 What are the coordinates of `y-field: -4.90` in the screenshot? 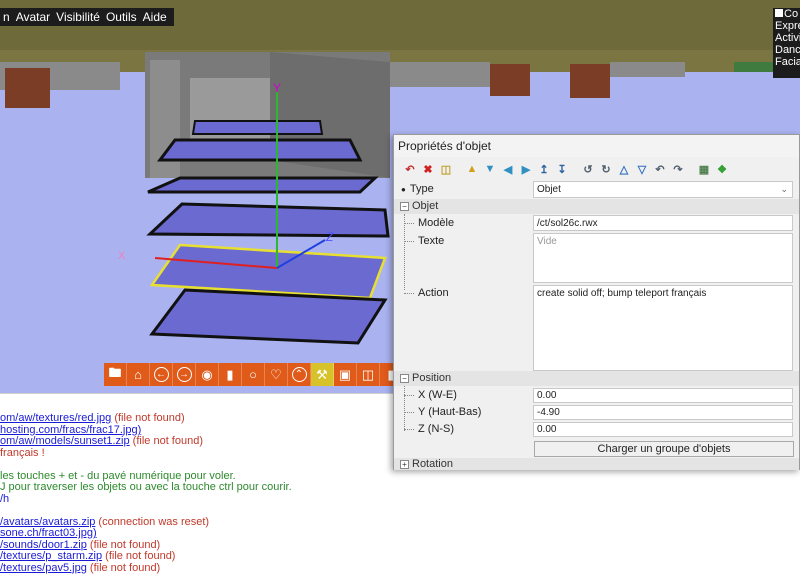 It's located at (663, 412).